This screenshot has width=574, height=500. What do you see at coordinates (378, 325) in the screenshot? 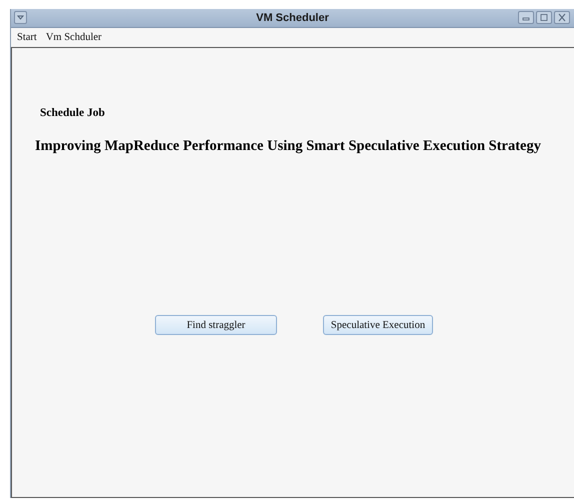
I see `action-button: Speculative Execution` at bounding box center [378, 325].